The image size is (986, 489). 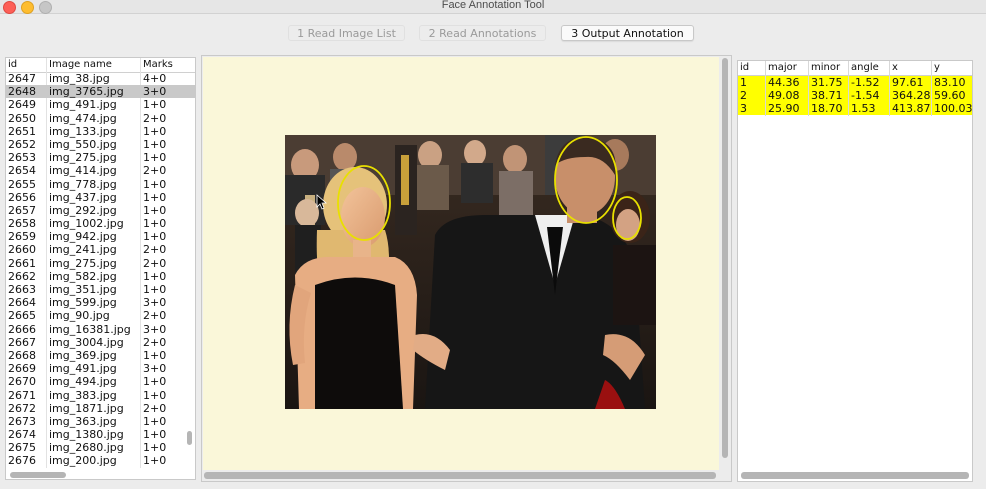 What do you see at coordinates (100, 355) in the screenshot?
I see `image-list-row: 2668 img_369.jpg 1+0` at bounding box center [100, 355].